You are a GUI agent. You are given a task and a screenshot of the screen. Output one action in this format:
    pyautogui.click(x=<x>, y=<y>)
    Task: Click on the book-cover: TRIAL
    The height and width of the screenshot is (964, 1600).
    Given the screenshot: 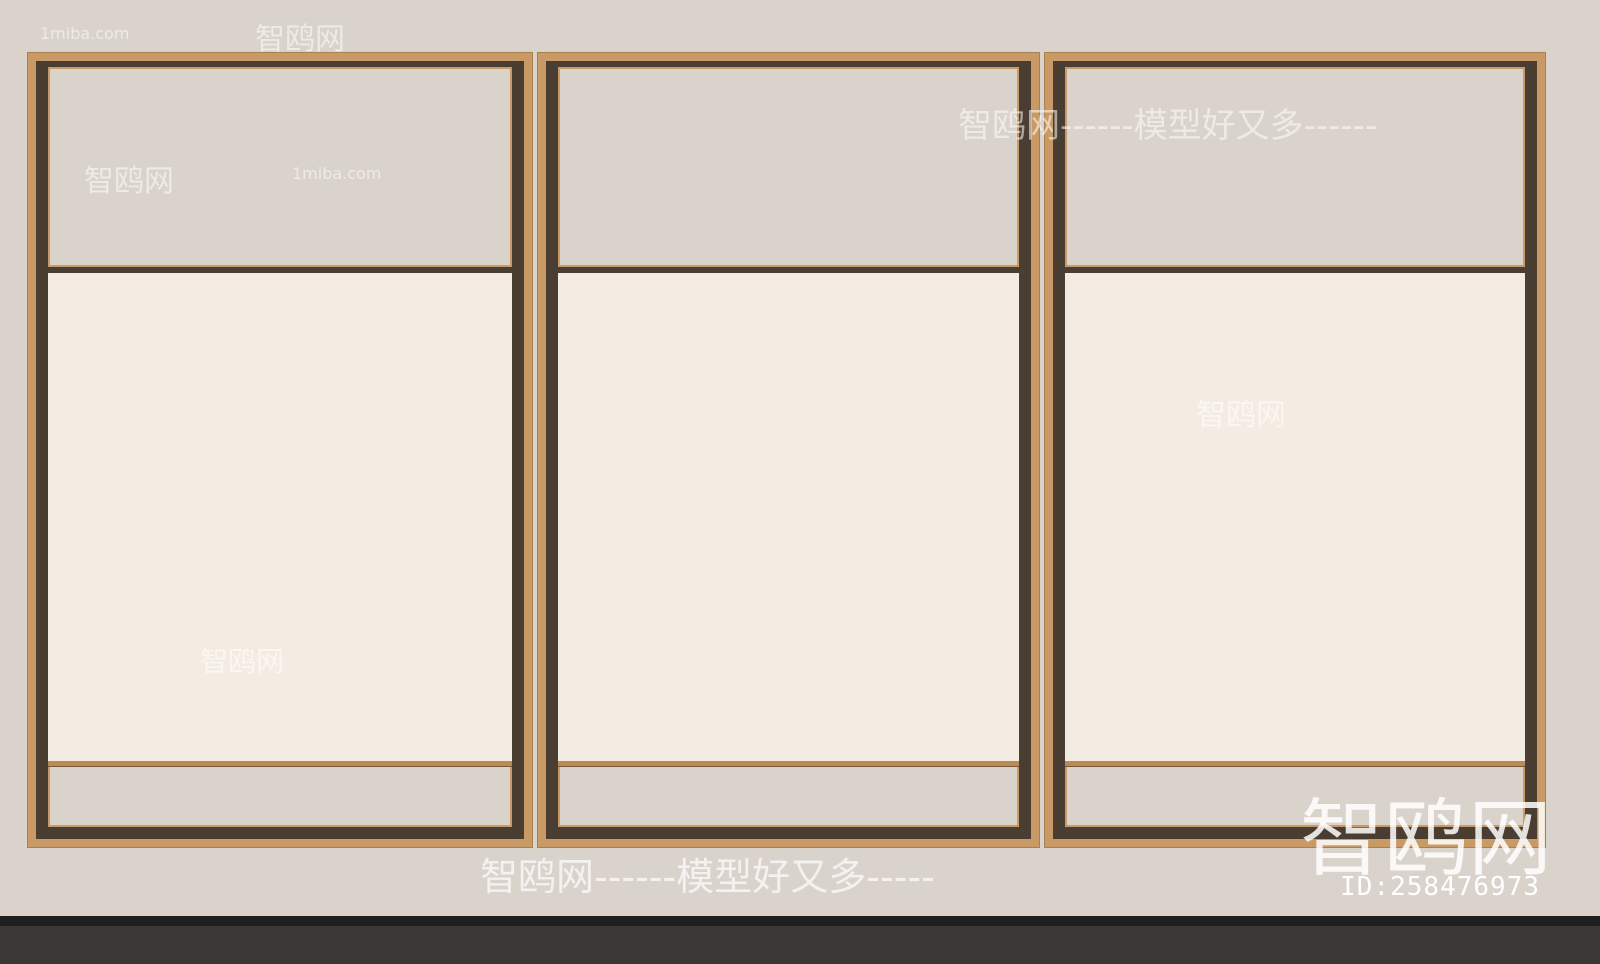 What is the action you would take?
    pyautogui.click(x=317, y=467)
    